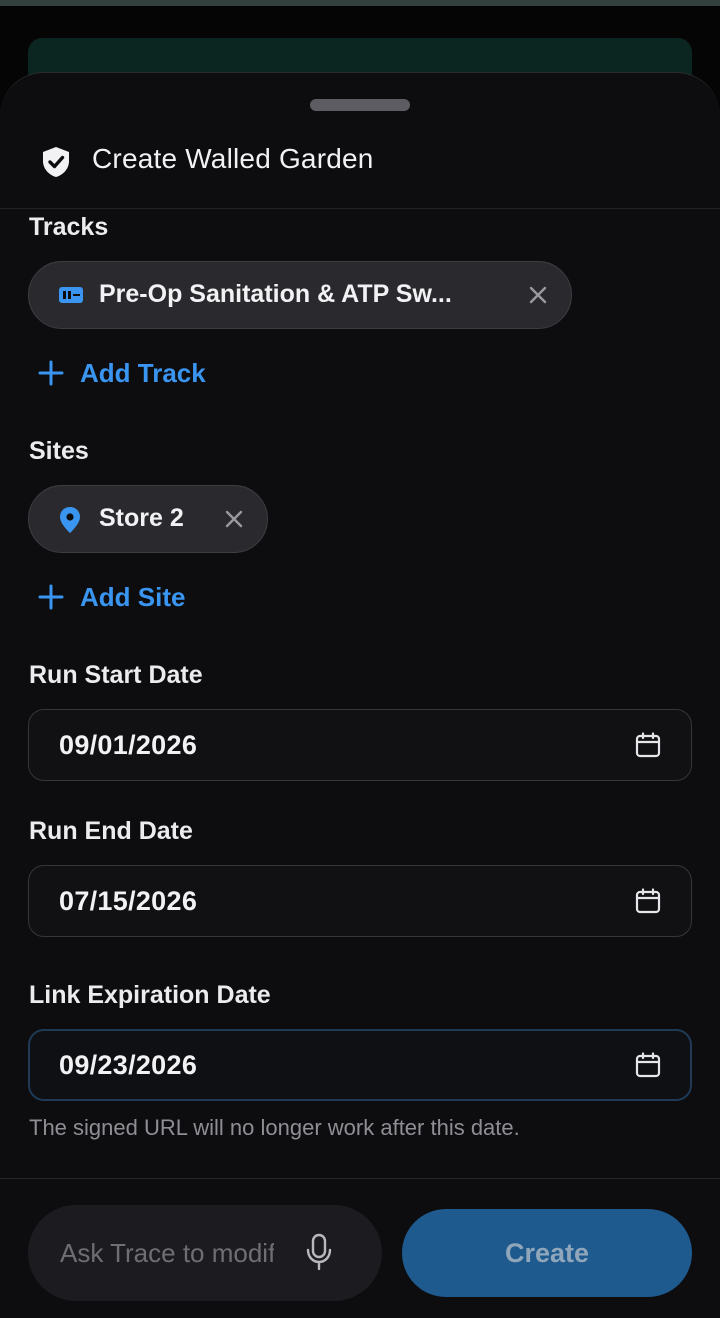  What do you see at coordinates (319, 1252) in the screenshot?
I see `microphone-icon` at bounding box center [319, 1252].